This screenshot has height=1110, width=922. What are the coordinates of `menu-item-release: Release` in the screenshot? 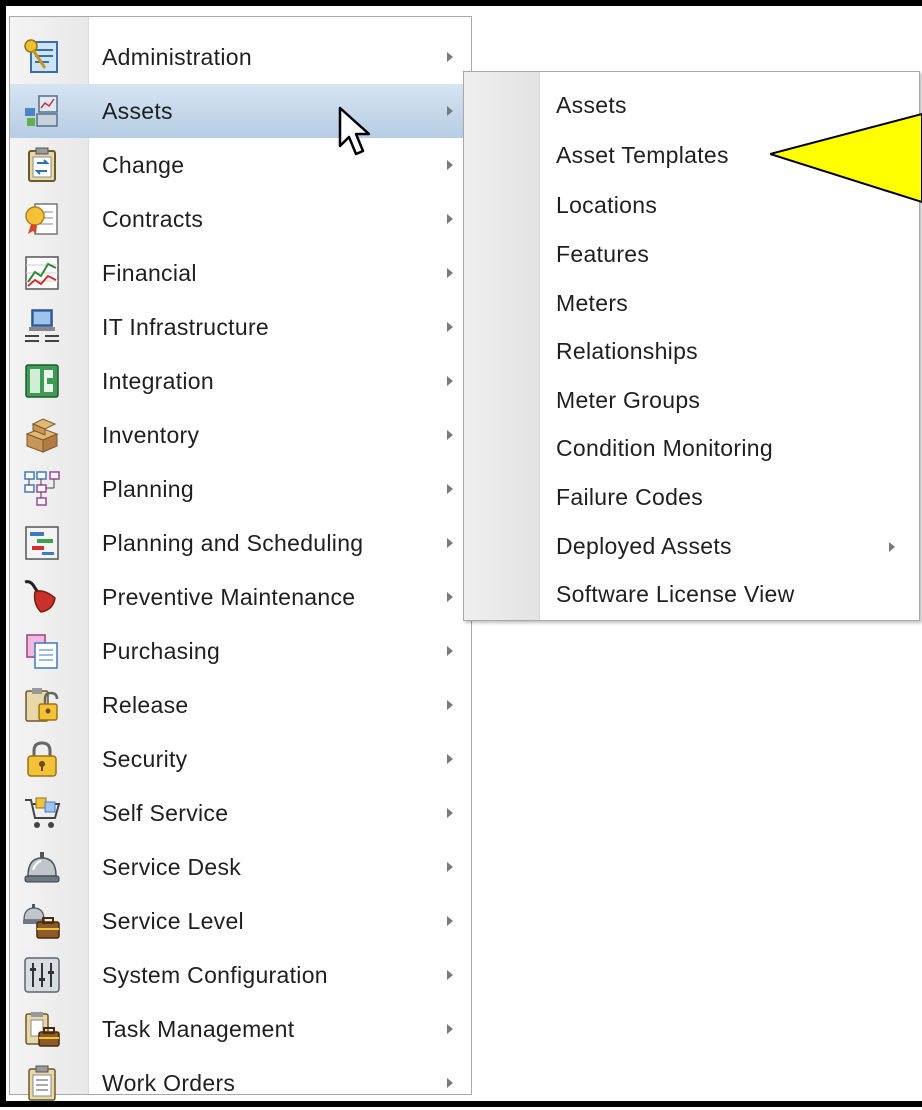 It's located at (240, 705).